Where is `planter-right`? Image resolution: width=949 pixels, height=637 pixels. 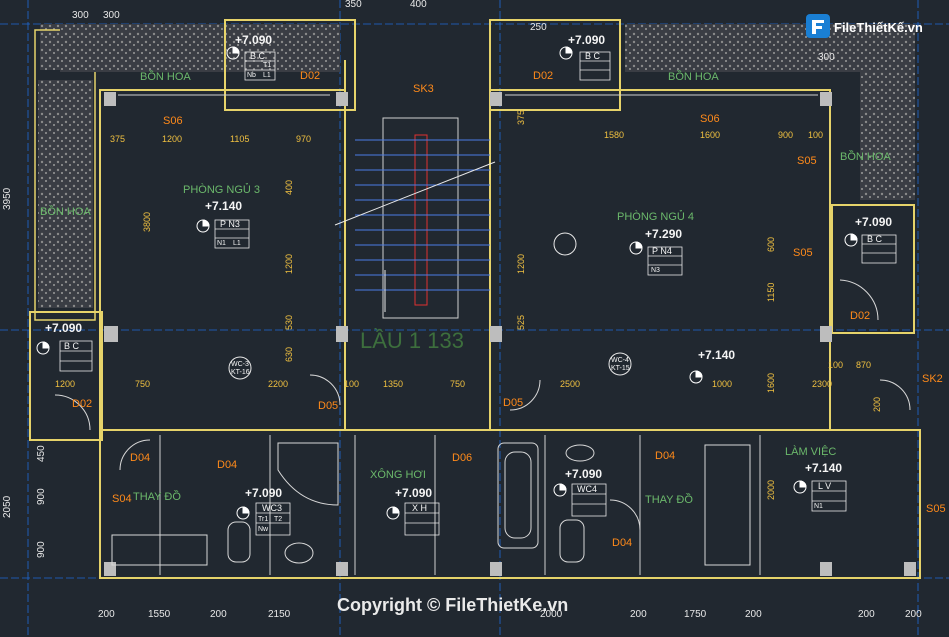
planter-right is located at coordinates (770, 112).